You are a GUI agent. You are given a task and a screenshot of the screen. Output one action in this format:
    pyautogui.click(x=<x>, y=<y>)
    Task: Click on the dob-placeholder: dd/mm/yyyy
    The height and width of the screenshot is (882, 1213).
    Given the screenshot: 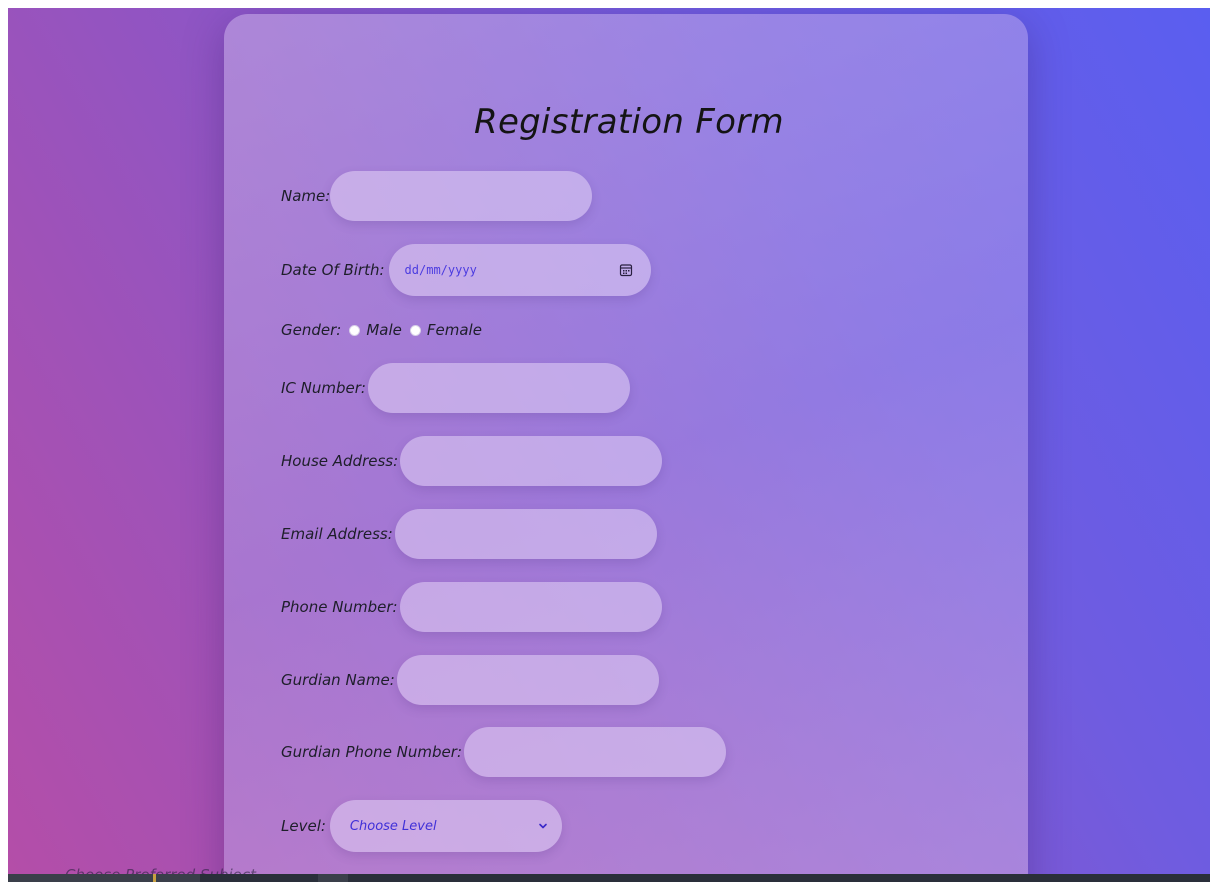 What is the action you would take?
    pyautogui.click(x=440, y=270)
    